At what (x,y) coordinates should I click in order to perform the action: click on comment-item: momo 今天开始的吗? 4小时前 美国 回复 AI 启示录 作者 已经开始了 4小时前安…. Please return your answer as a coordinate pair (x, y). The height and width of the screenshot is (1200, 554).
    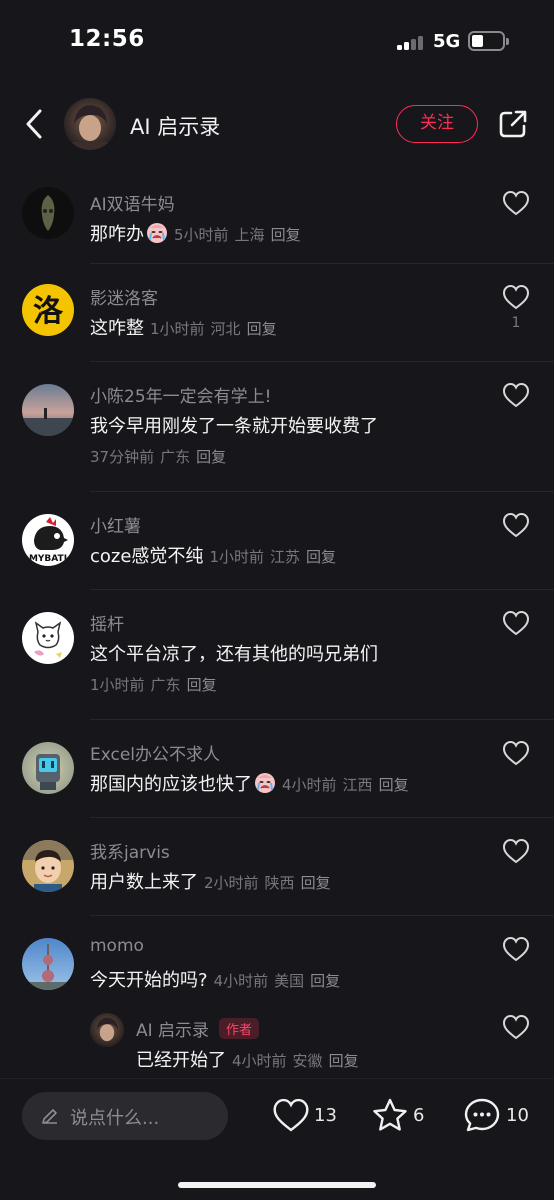
    Looking at the image, I should click on (277, 996).